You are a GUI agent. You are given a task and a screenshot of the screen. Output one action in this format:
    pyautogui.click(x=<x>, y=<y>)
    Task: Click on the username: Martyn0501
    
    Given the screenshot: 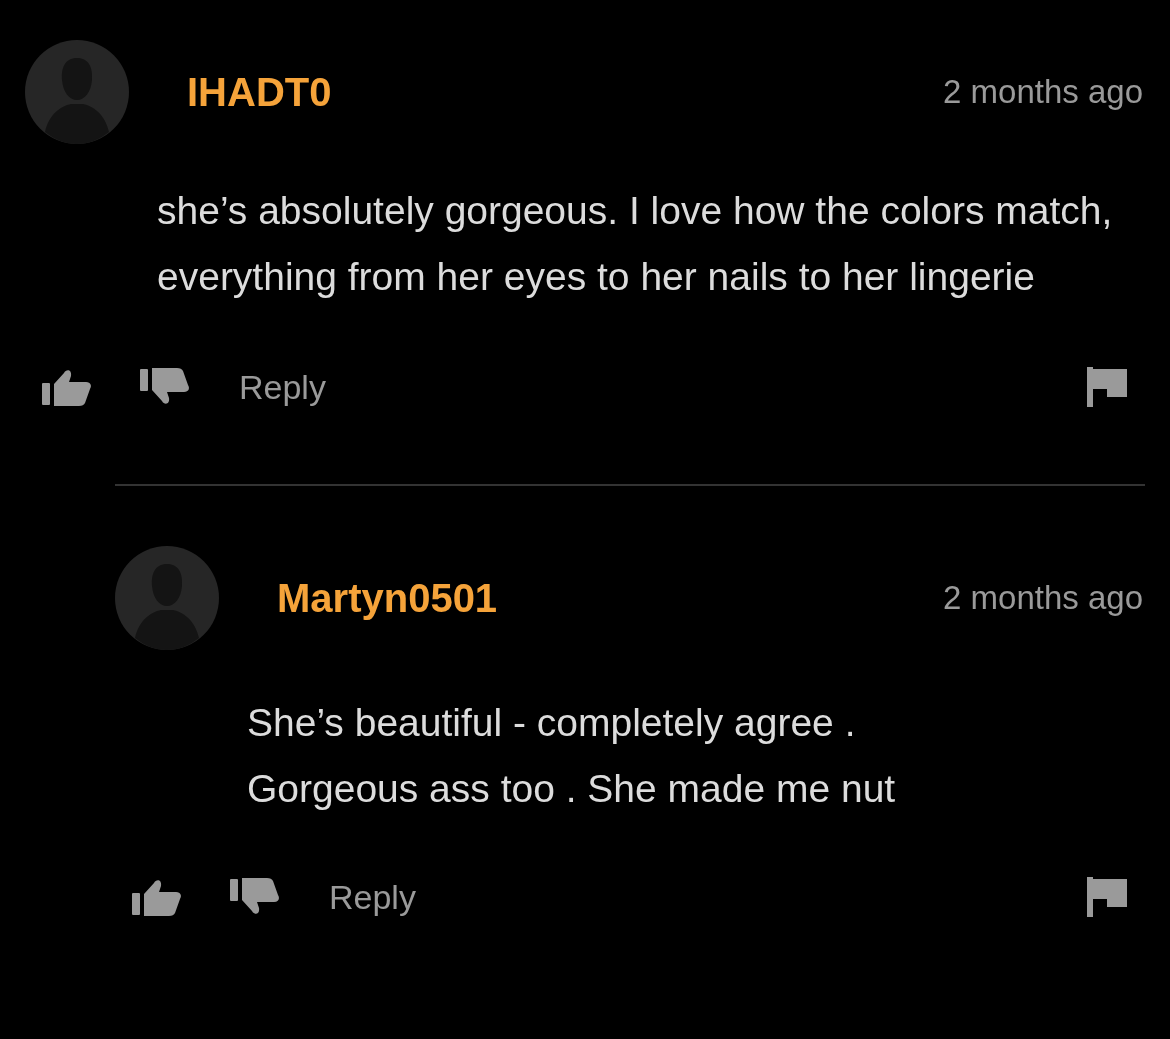 What is the action you would take?
    pyautogui.click(x=387, y=598)
    